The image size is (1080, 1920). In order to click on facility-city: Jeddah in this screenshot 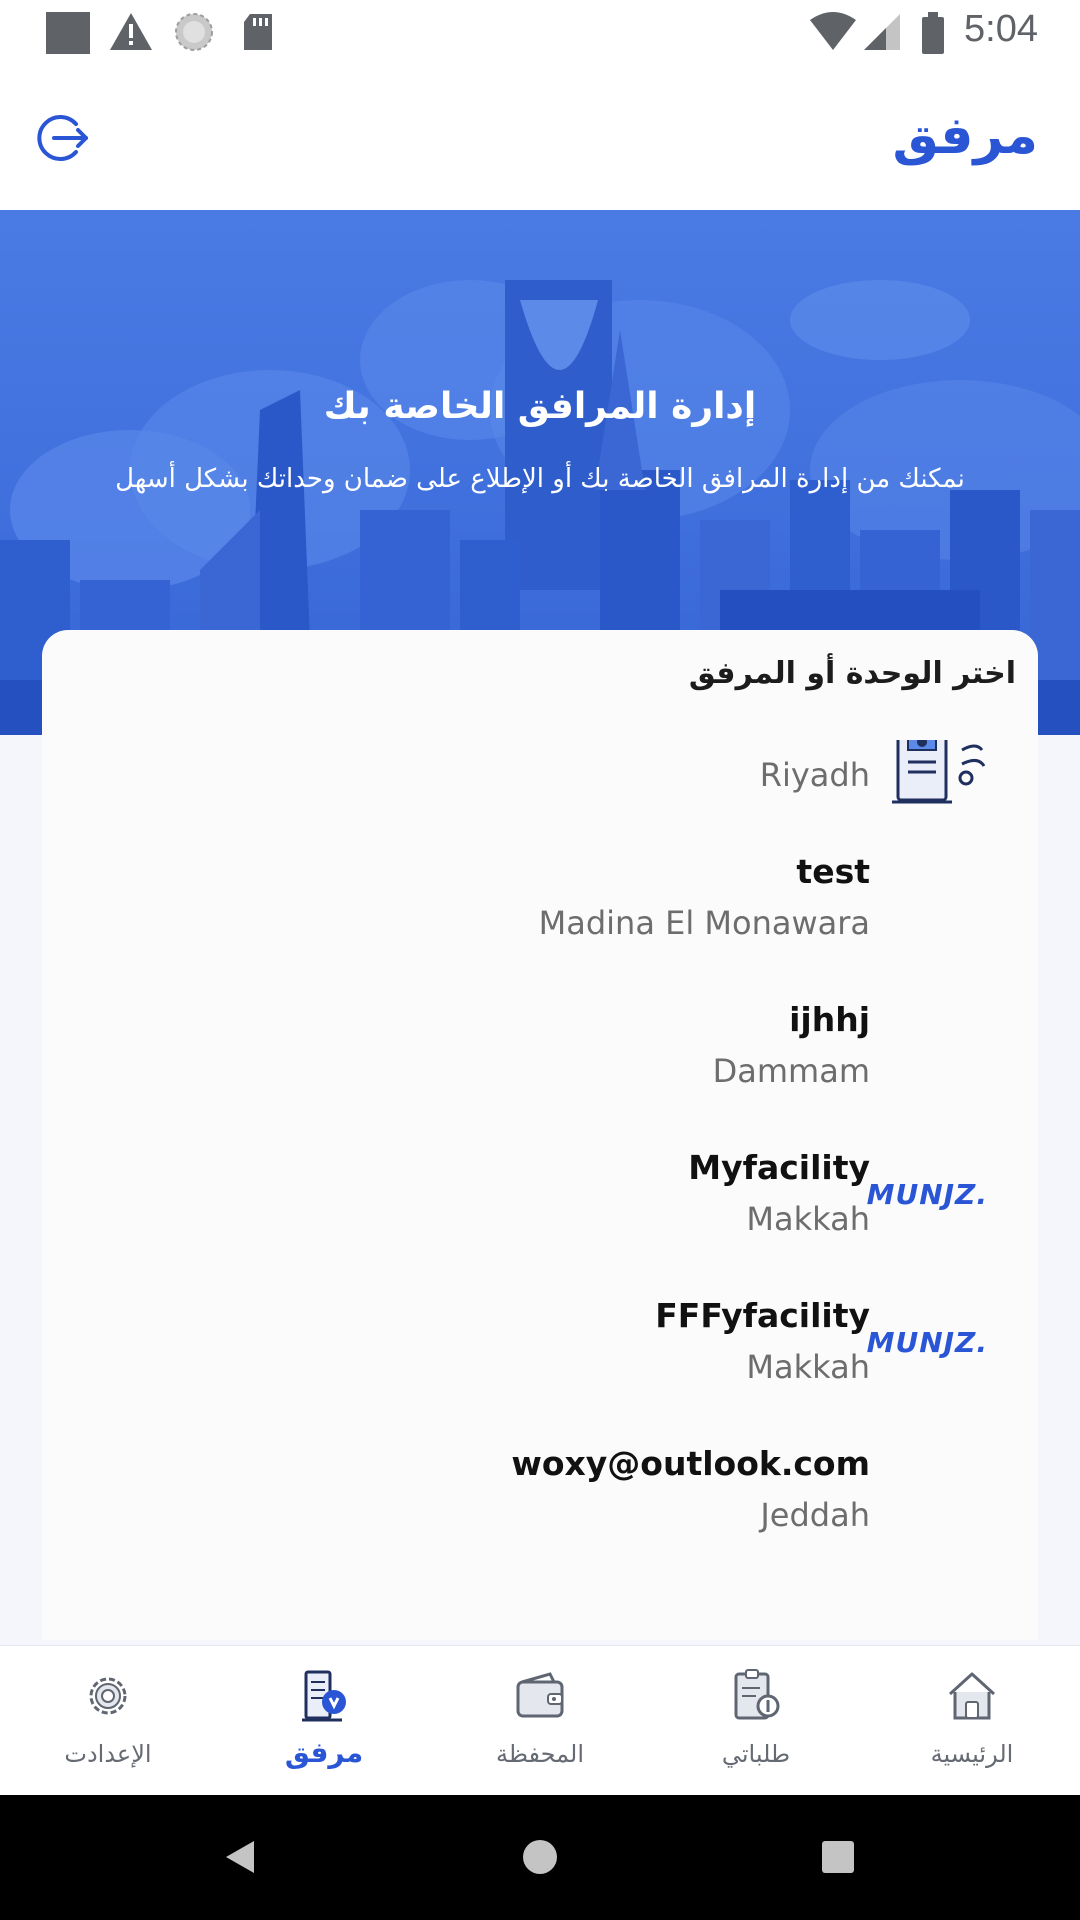, I will do `click(815, 1515)`.